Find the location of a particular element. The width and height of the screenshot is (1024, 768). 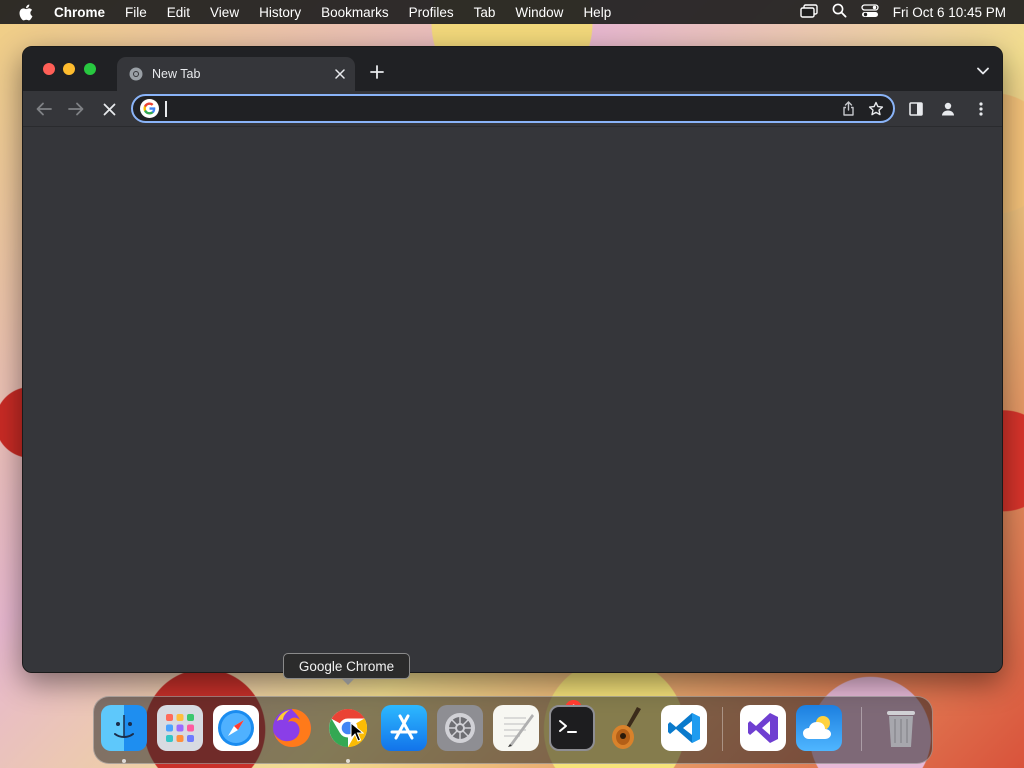

google-g-icon is located at coordinates (149, 108).